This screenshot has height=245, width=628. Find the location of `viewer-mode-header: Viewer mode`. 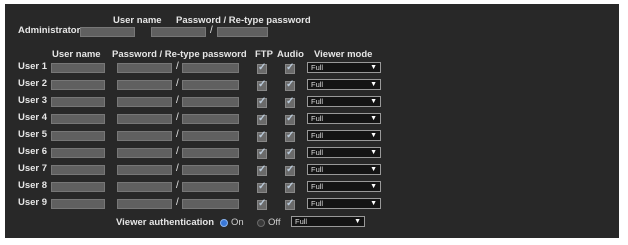

viewer-mode-header: Viewer mode is located at coordinates (343, 54).